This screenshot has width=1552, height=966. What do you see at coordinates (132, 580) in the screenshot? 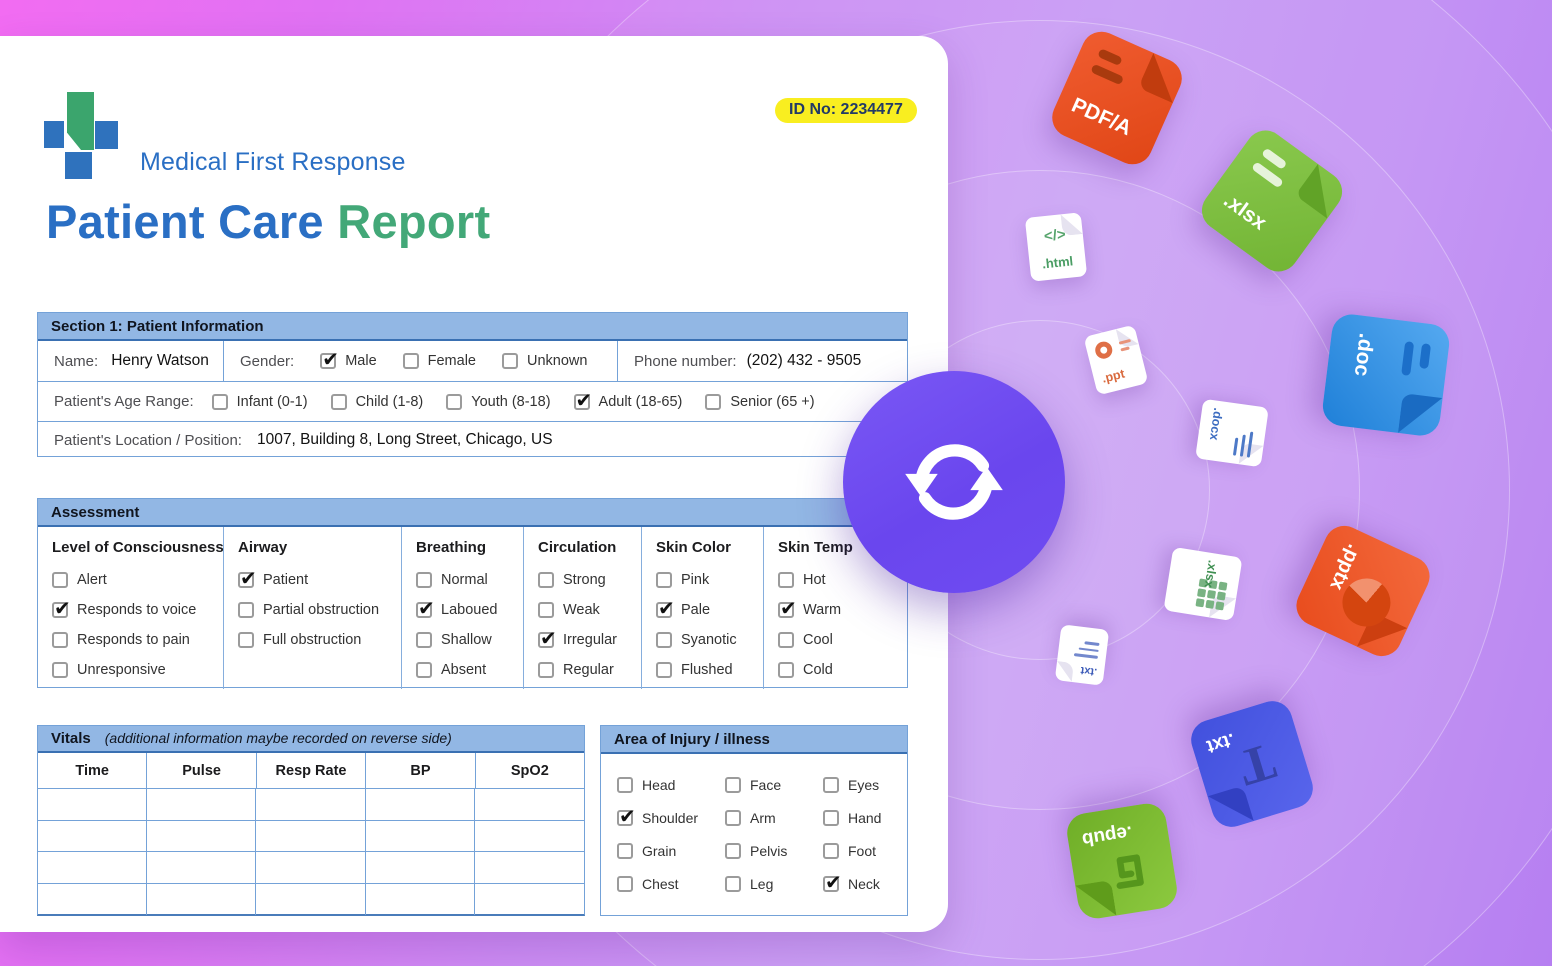
I see `option-alert: Alert` at bounding box center [132, 580].